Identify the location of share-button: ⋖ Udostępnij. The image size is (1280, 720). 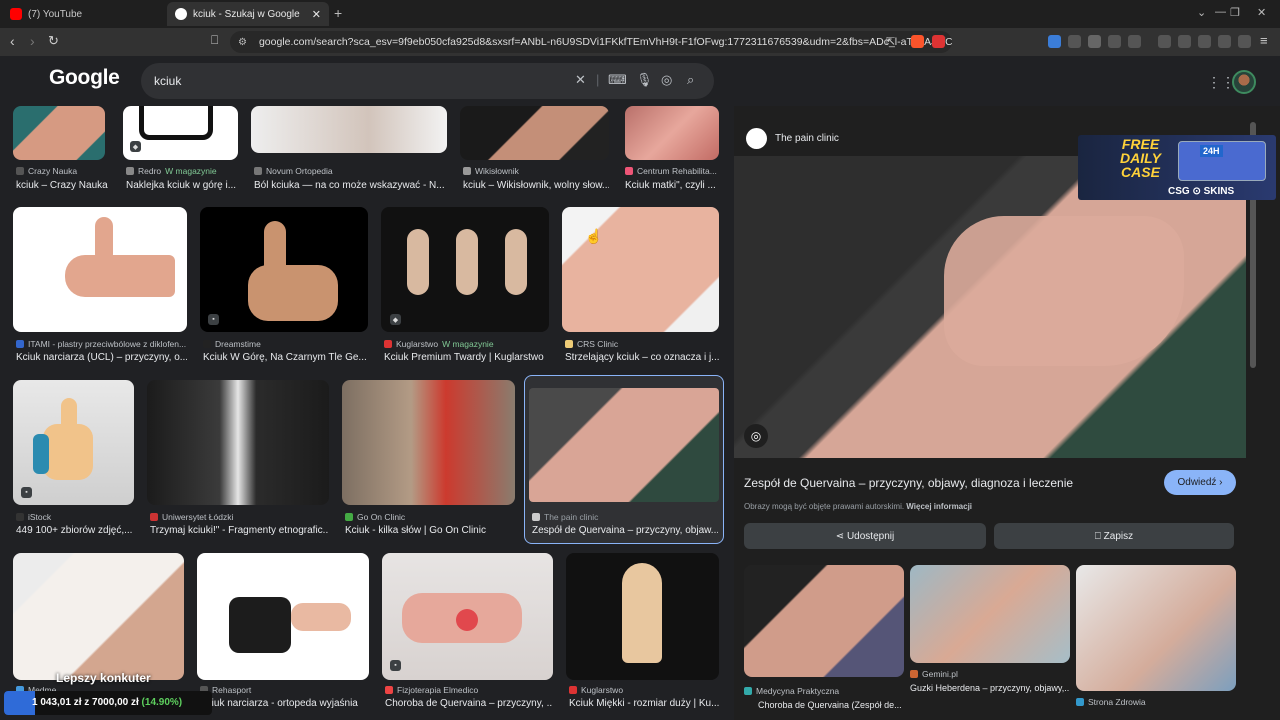
(865, 536).